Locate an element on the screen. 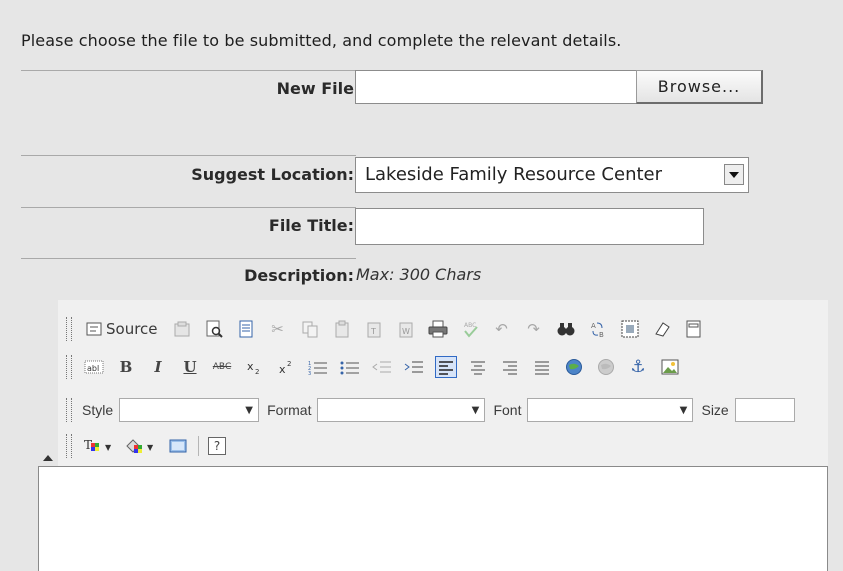 Image resolution: width=843 pixels, height=571 pixels. justify-icon is located at coordinates (542, 367).